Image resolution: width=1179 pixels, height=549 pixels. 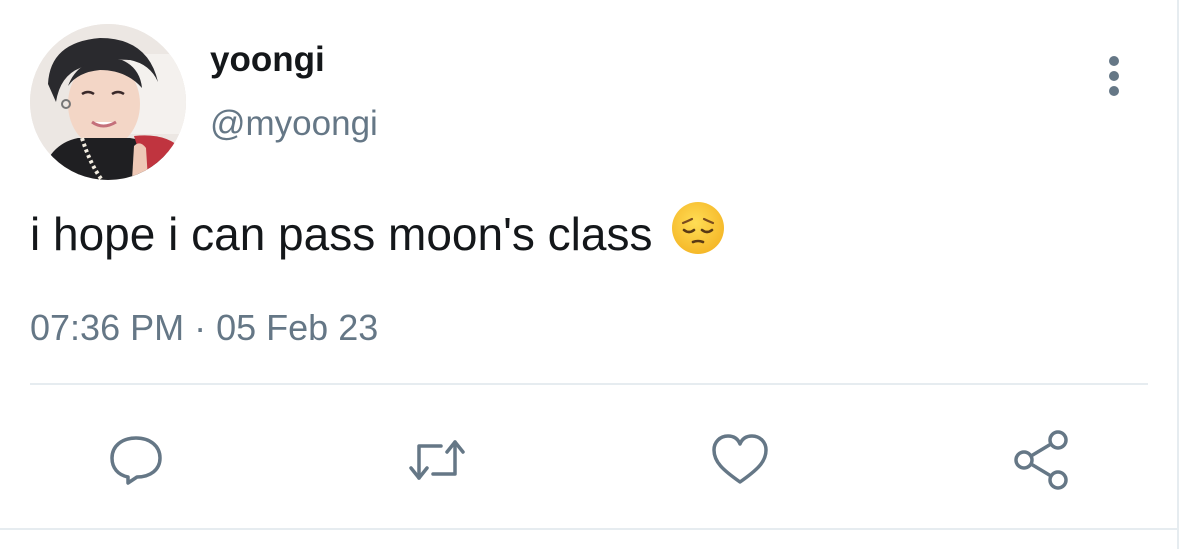 I want to click on tweet-date: 05 Feb 23, so click(x=297, y=327).